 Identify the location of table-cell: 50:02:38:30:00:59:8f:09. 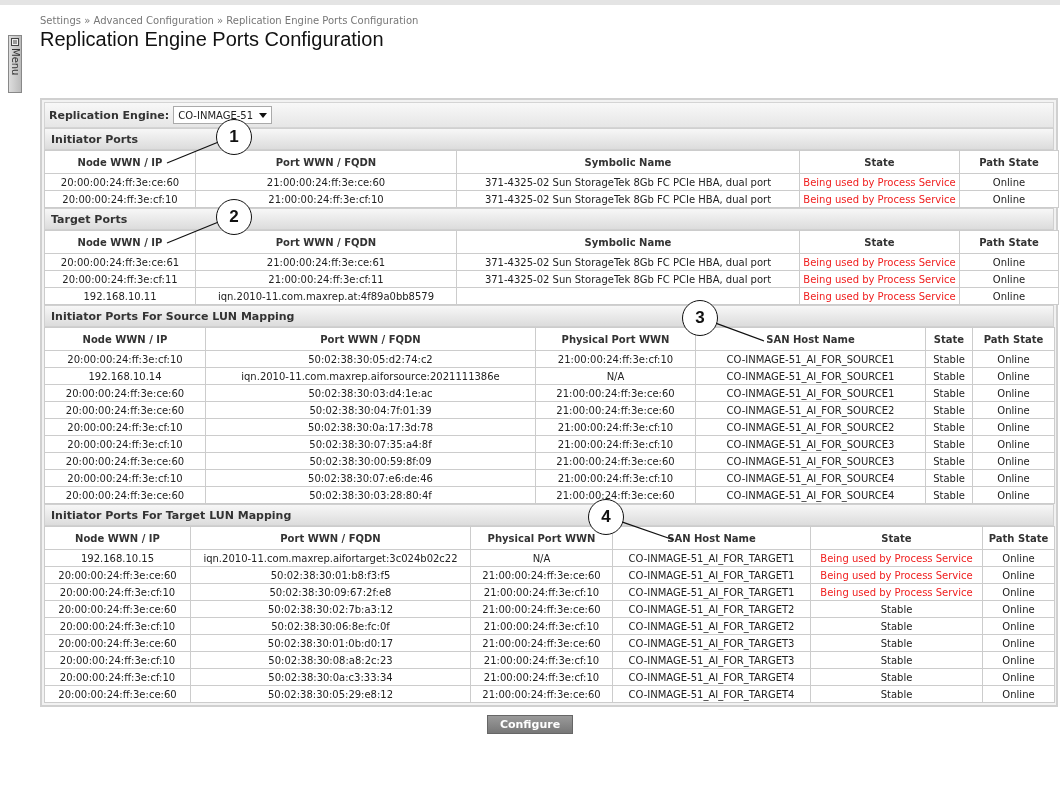
(370, 461).